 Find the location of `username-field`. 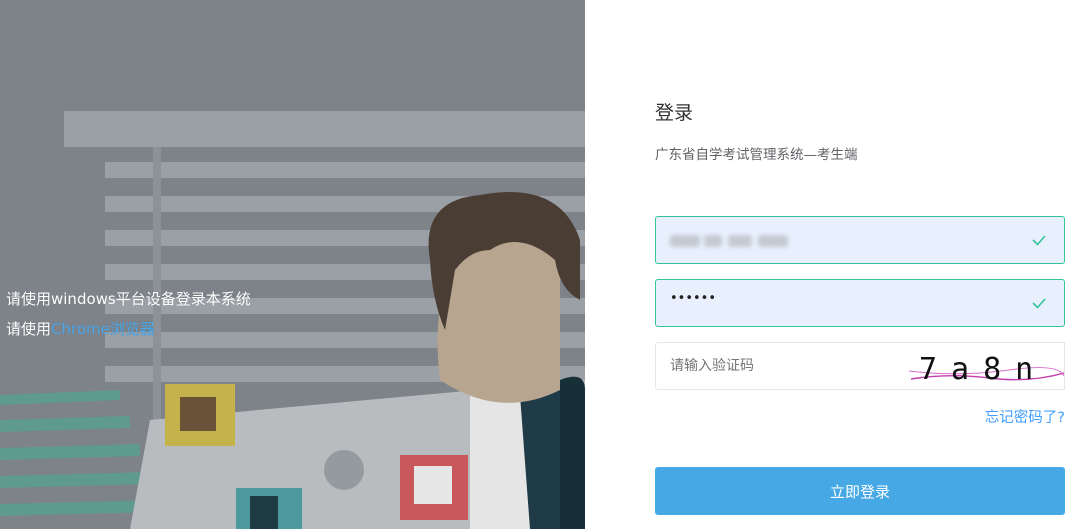

username-field is located at coordinates (860, 240).